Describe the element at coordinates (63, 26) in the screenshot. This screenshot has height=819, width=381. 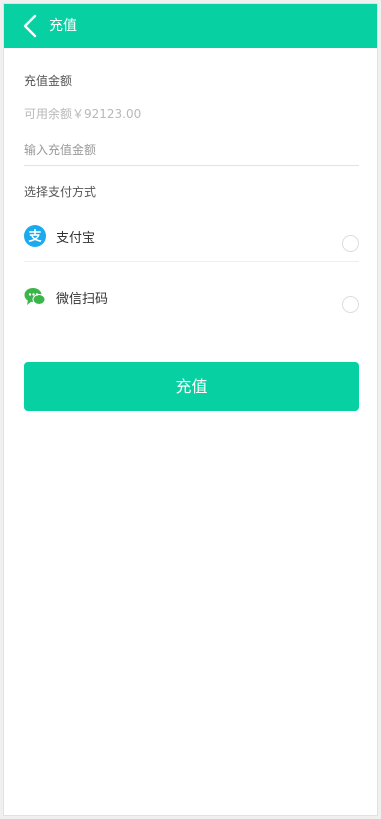
I see `page-title: 充值` at that location.